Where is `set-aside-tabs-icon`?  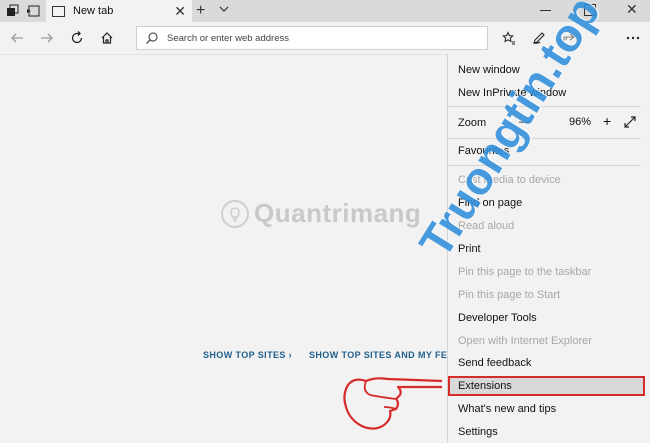
set-aside-tabs-icon is located at coordinates (33, 11).